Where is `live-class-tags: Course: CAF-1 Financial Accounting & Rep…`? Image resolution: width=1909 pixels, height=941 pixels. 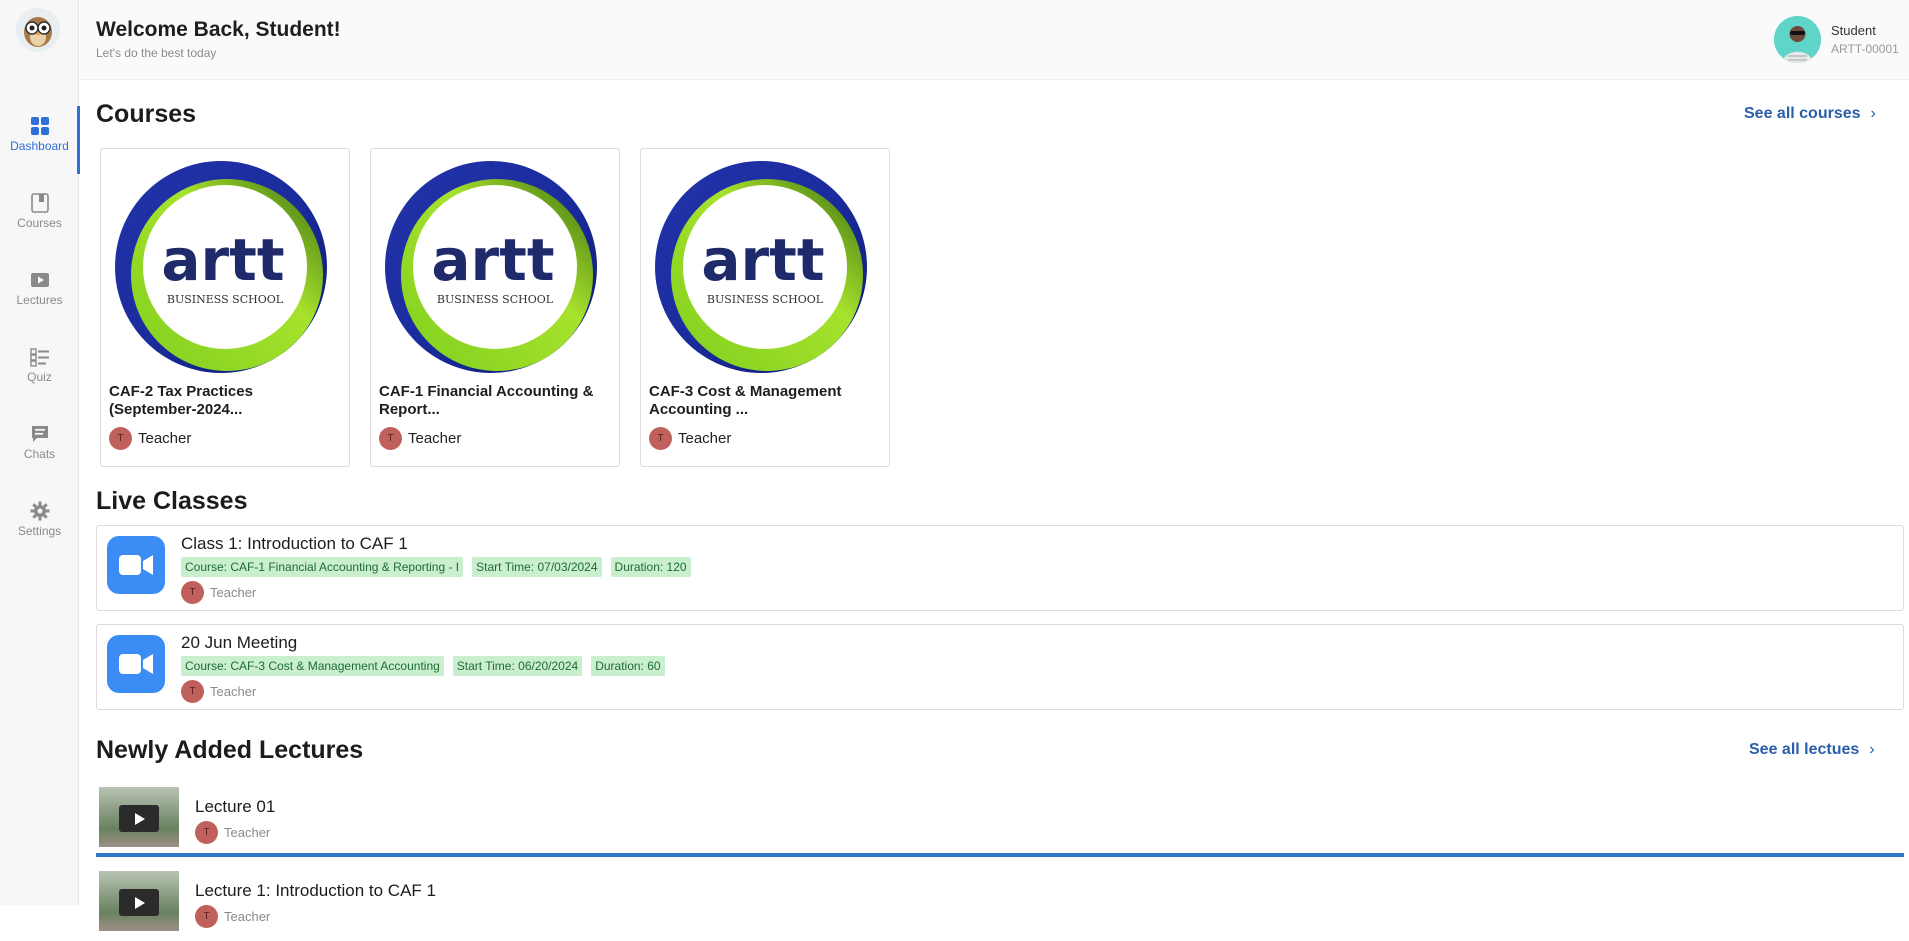 live-class-tags: Course: CAF-1 Financial Accounting & Rep… is located at coordinates (436, 567).